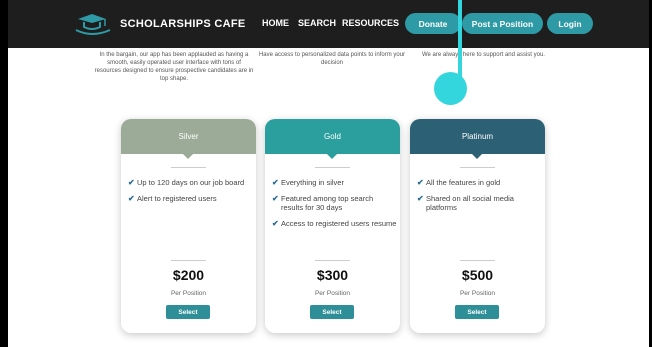  Describe the element at coordinates (477, 139) in the screenshot. I see `plan-header: Platinum` at that location.